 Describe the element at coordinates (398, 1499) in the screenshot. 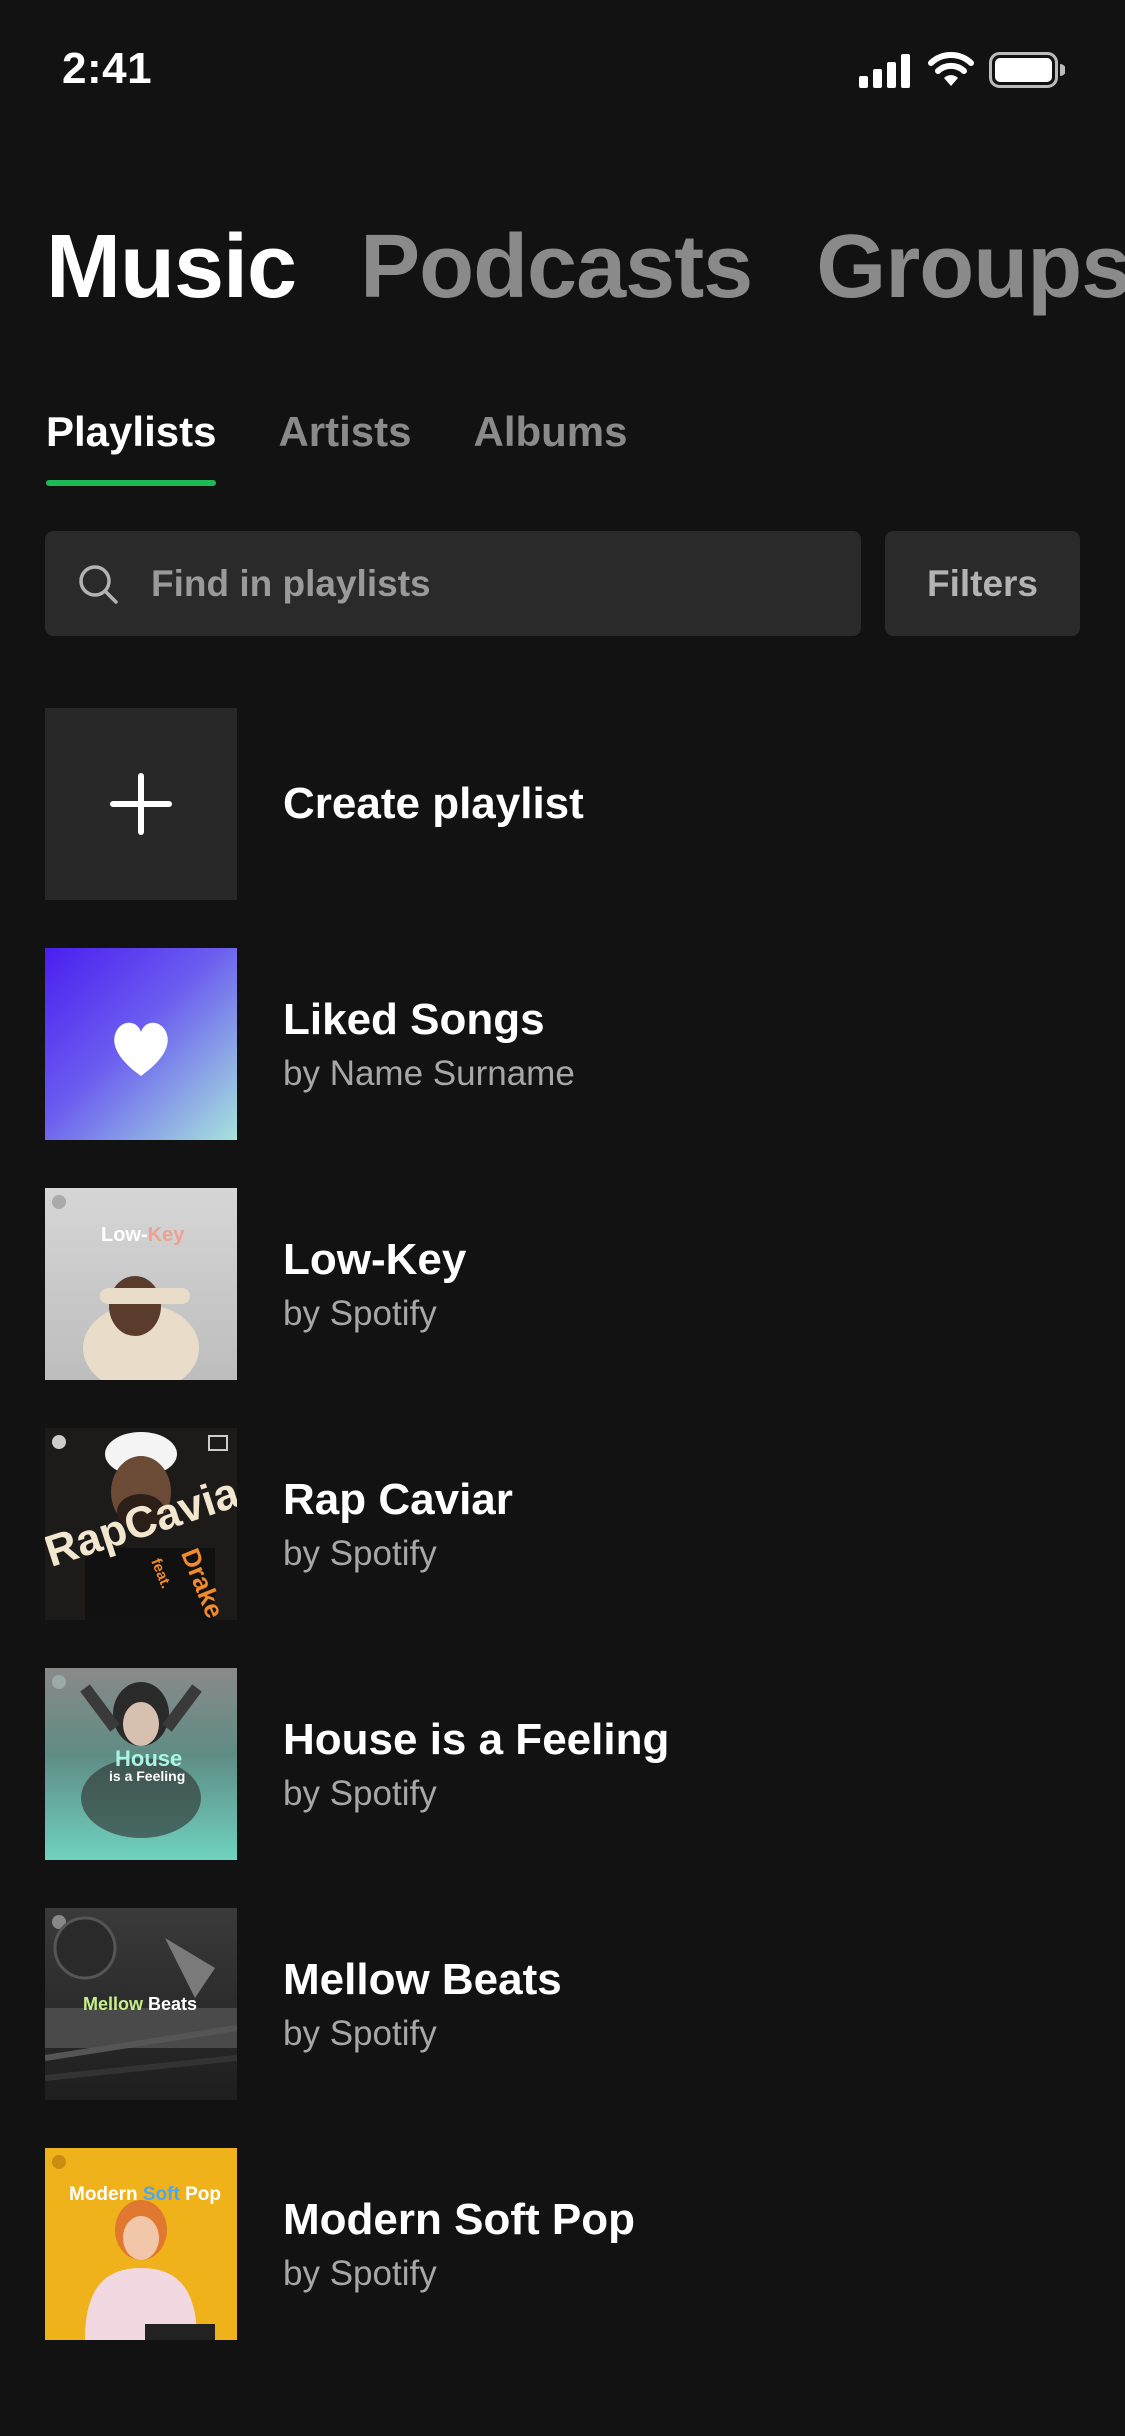

I see `playlist-title: Rap Caviar` at that location.